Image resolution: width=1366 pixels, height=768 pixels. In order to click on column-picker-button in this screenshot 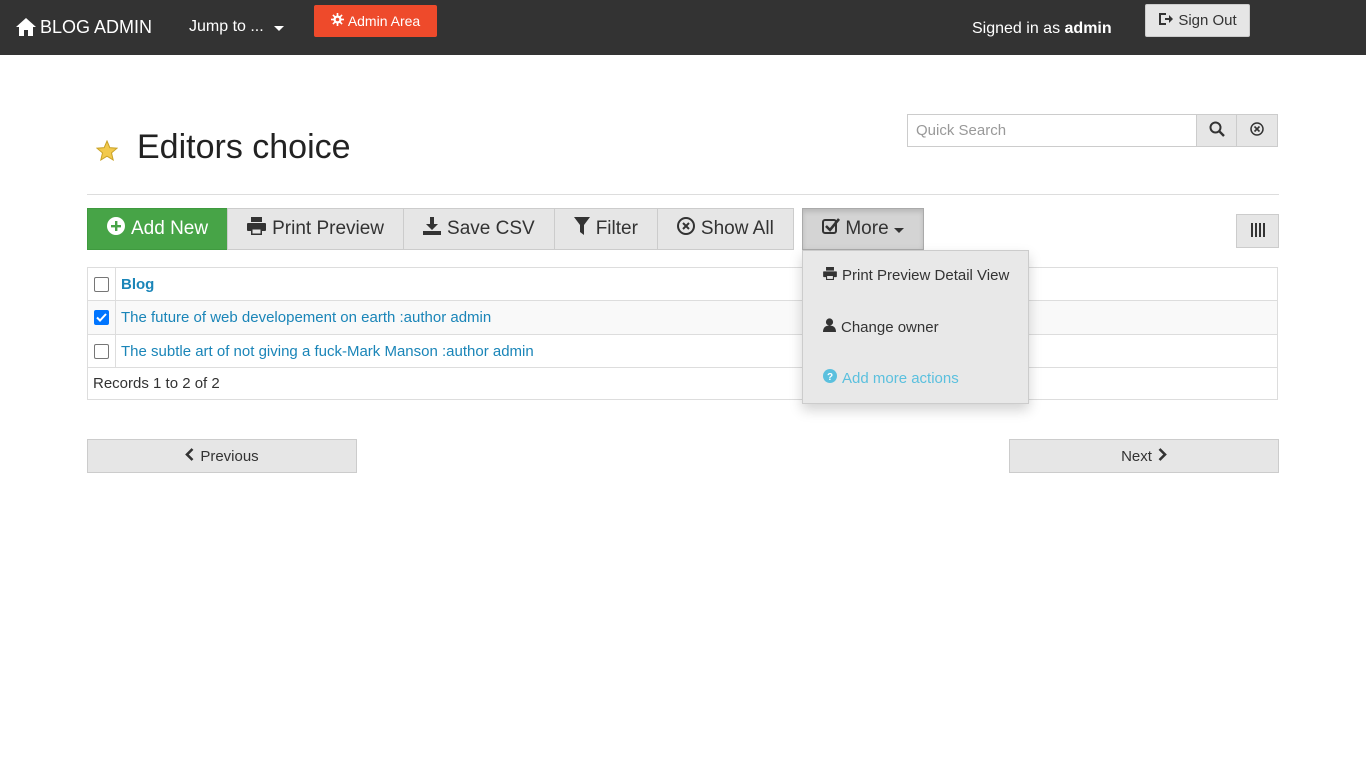, I will do `click(1257, 231)`.